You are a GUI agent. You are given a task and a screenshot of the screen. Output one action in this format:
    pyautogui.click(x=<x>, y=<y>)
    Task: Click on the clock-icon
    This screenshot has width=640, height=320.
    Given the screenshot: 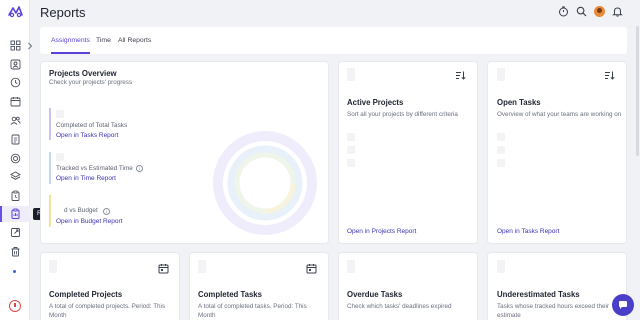 What is the action you would take?
    pyautogui.click(x=15, y=82)
    